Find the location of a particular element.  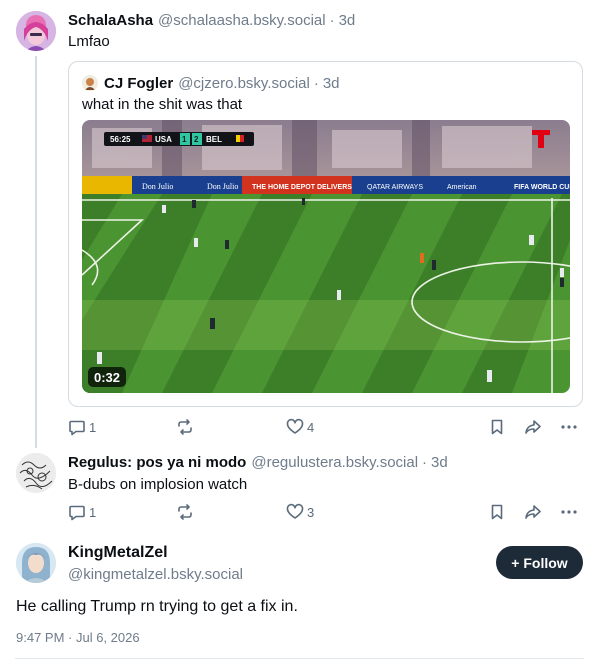

scoreboard: 56:25 USA 1 2 BEL is located at coordinates (179, 139).